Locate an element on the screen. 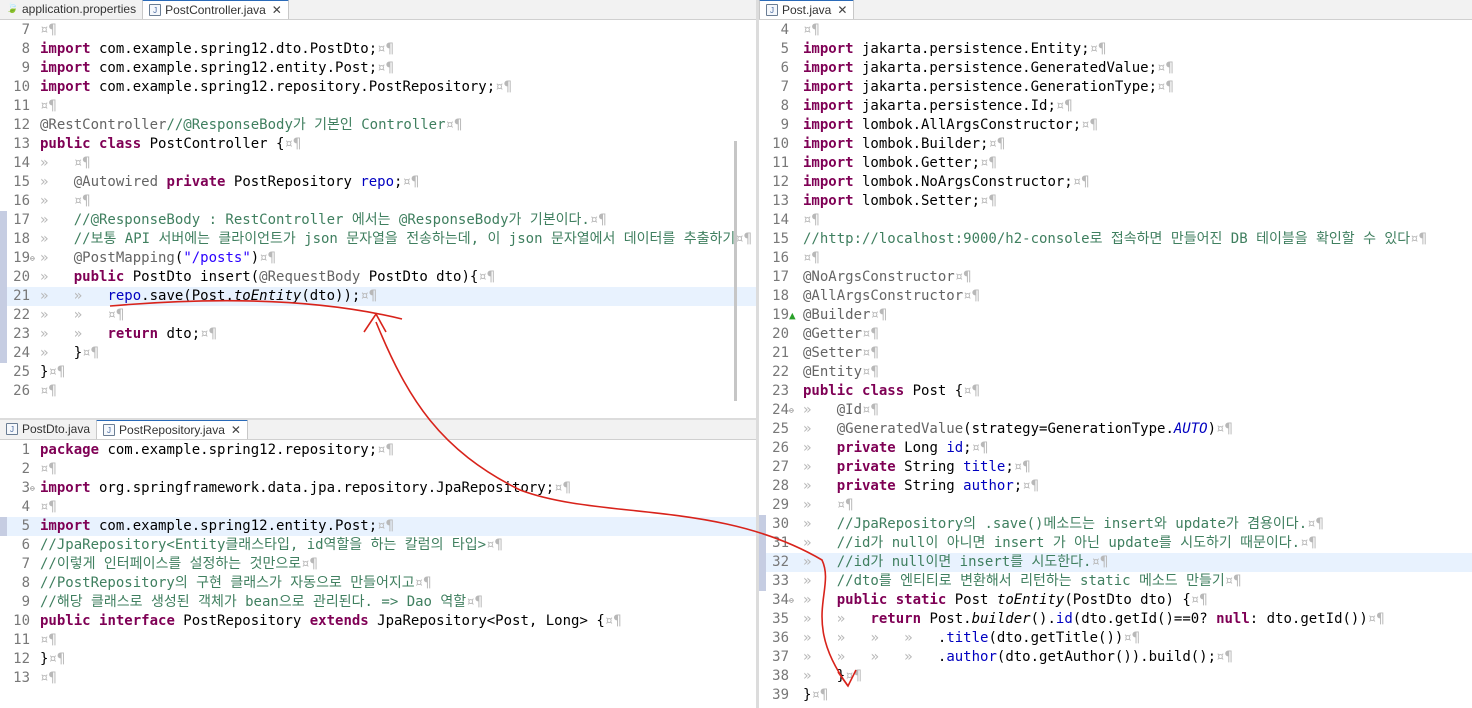 The height and width of the screenshot is (708, 1472). code-line: 21 » » repo.save(Post.toEntity(dto));¤¶ is located at coordinates (378, 296).